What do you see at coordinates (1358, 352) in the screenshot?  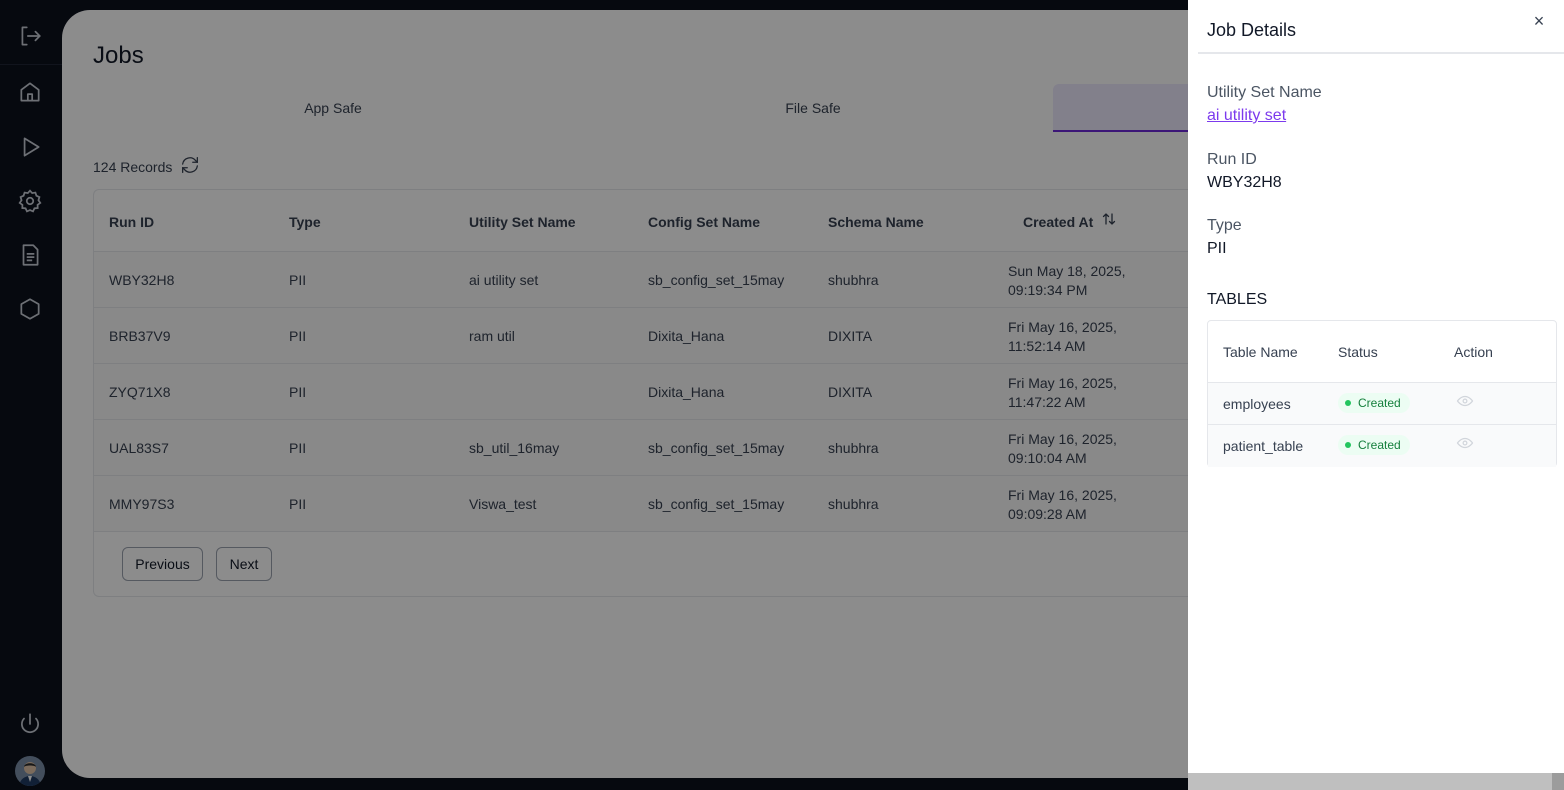 I see `header-status: Status` at bounding box center [1358, 352].